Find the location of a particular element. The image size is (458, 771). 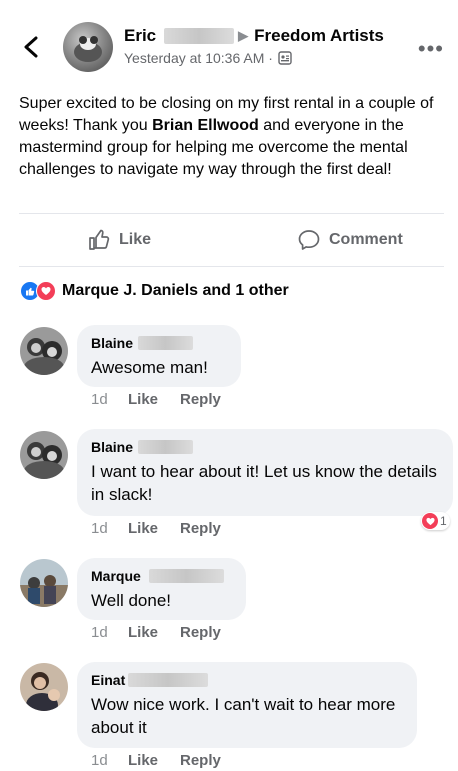

thumbs-up-icon is located at coordinates (99, 239).